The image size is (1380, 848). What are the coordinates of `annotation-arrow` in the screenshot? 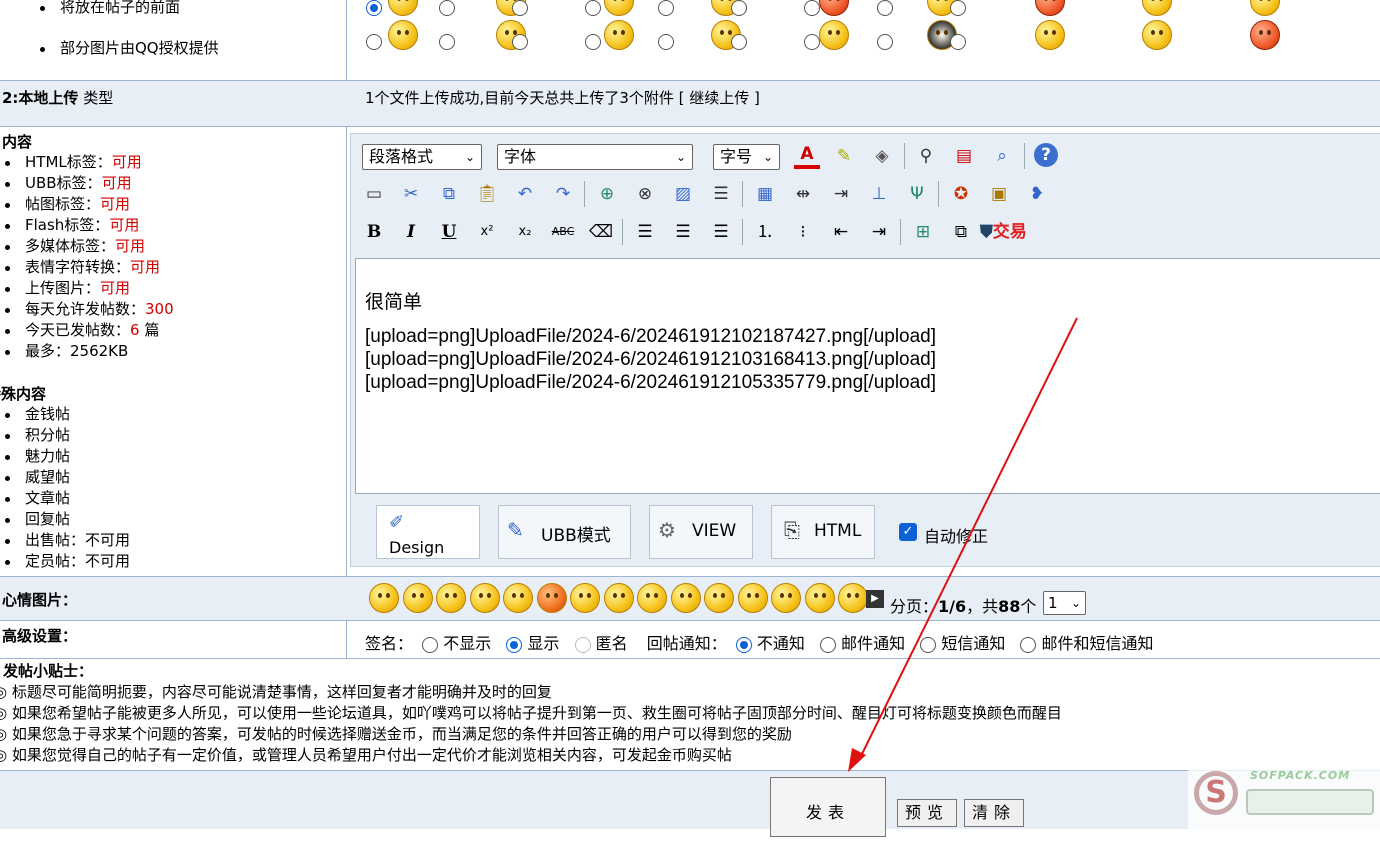 It's located at (963, 544).